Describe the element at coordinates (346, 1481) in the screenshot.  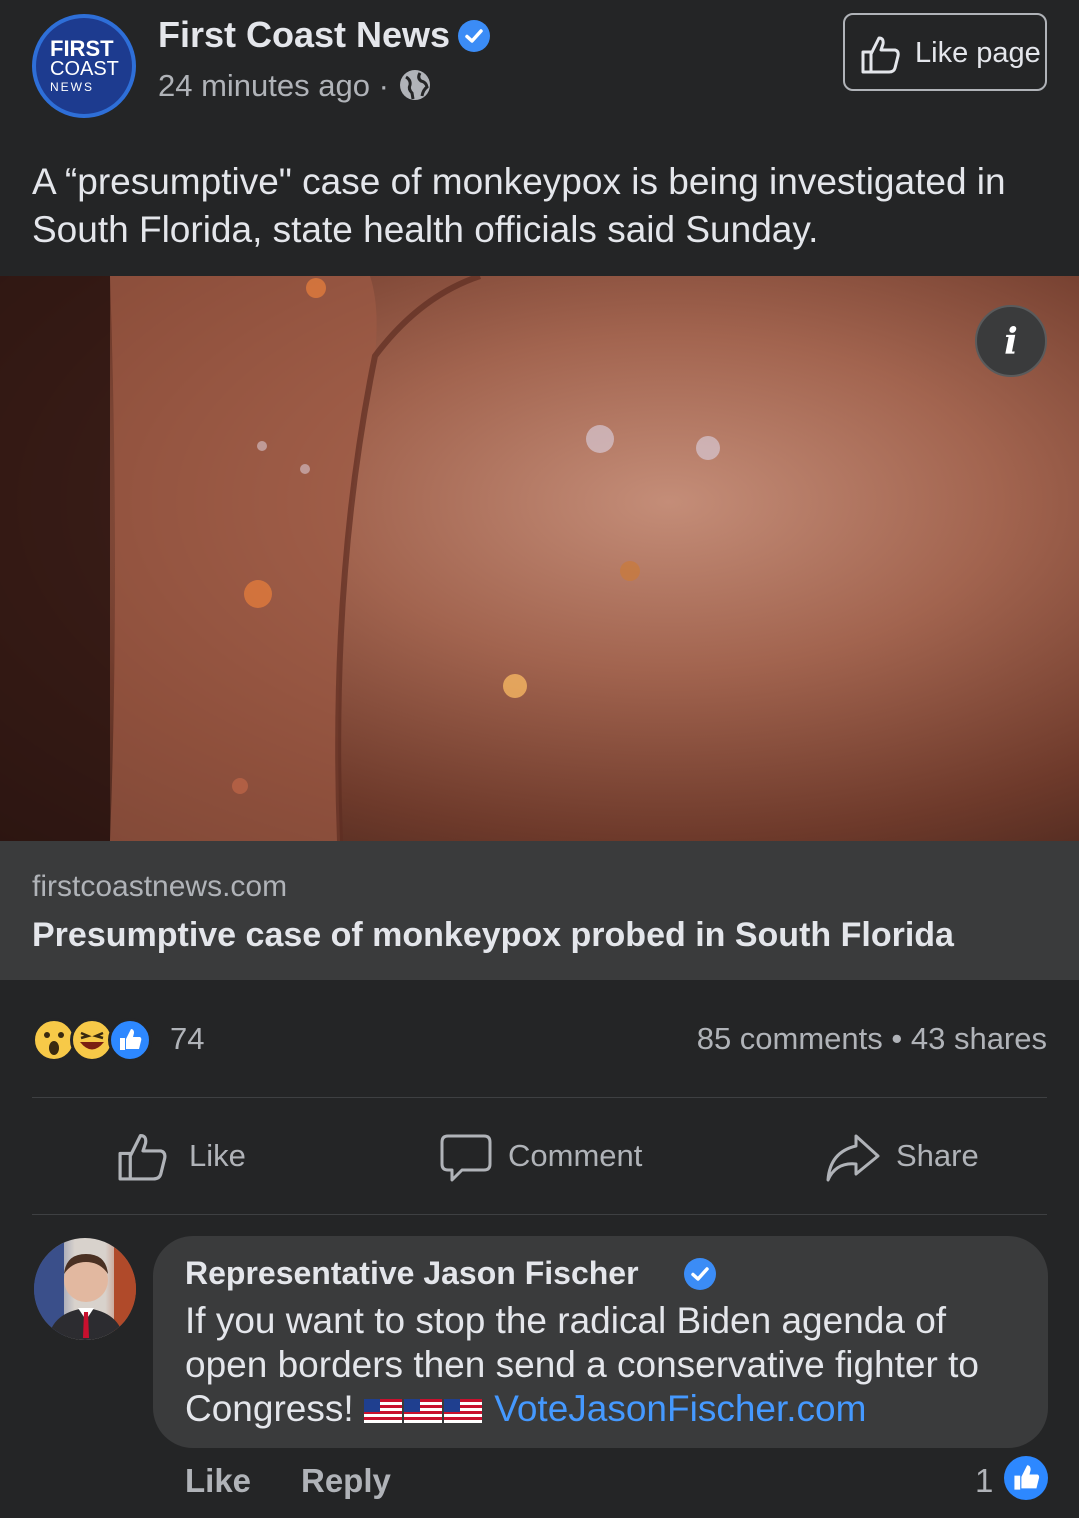
I see `comment-reply-button: Reply` at that location.